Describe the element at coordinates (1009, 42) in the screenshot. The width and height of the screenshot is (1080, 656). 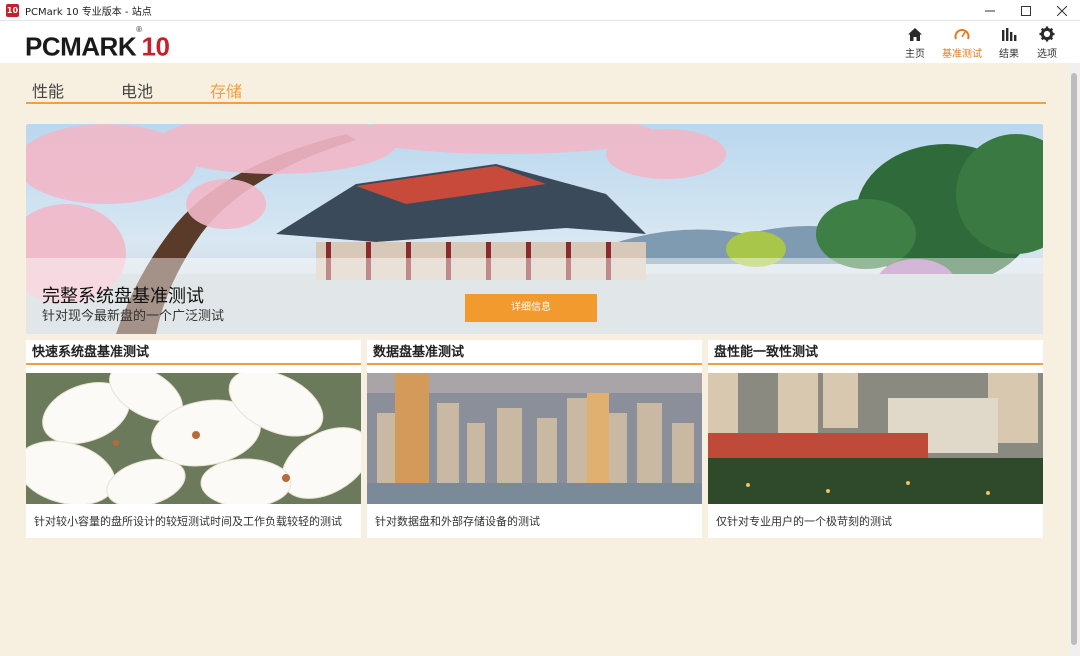
I see `nav-results: 结果` at that location.